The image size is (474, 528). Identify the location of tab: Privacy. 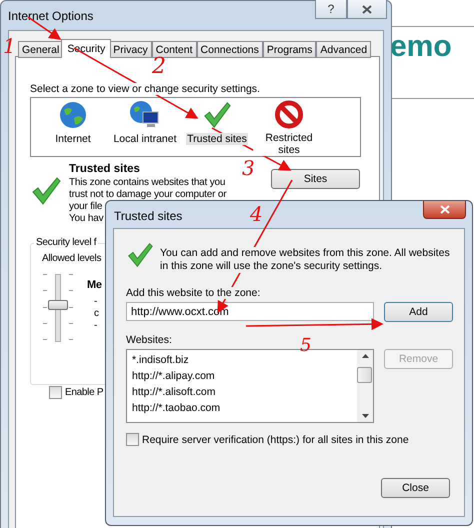
(130, 49).